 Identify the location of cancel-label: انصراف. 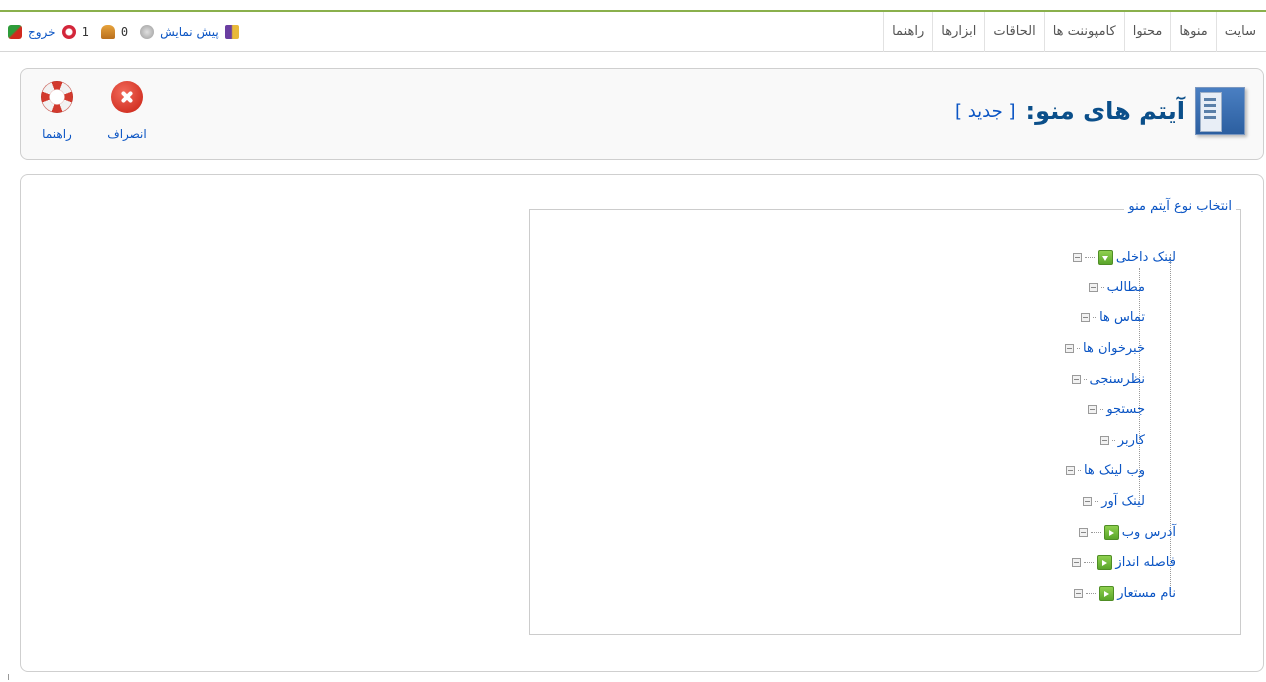
(126, 134).